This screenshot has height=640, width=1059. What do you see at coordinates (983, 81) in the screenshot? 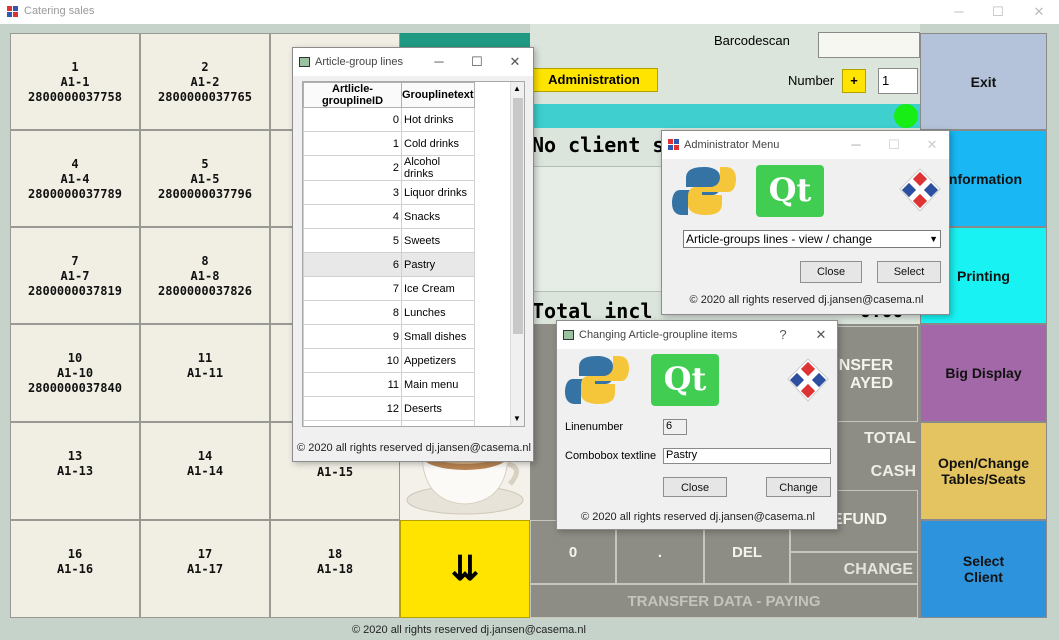
I see `exit-button: Exit` at bounding box center [983, 81].